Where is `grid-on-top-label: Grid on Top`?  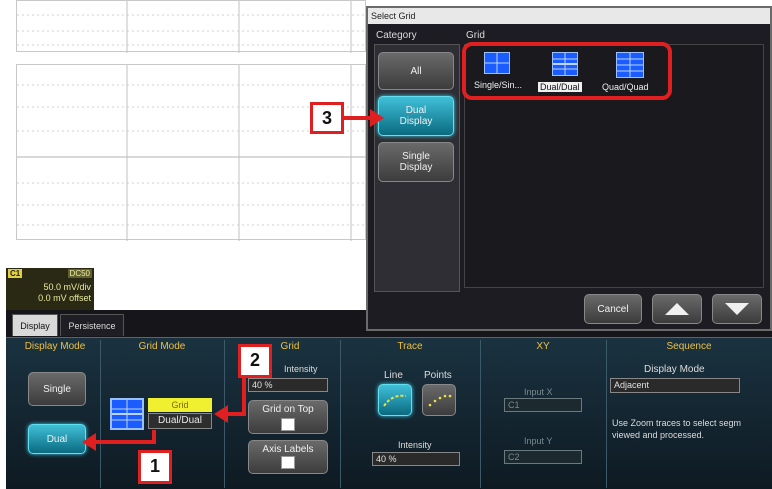
grid-on-top-label: Grid on Top is located at coordinates (288, 409).